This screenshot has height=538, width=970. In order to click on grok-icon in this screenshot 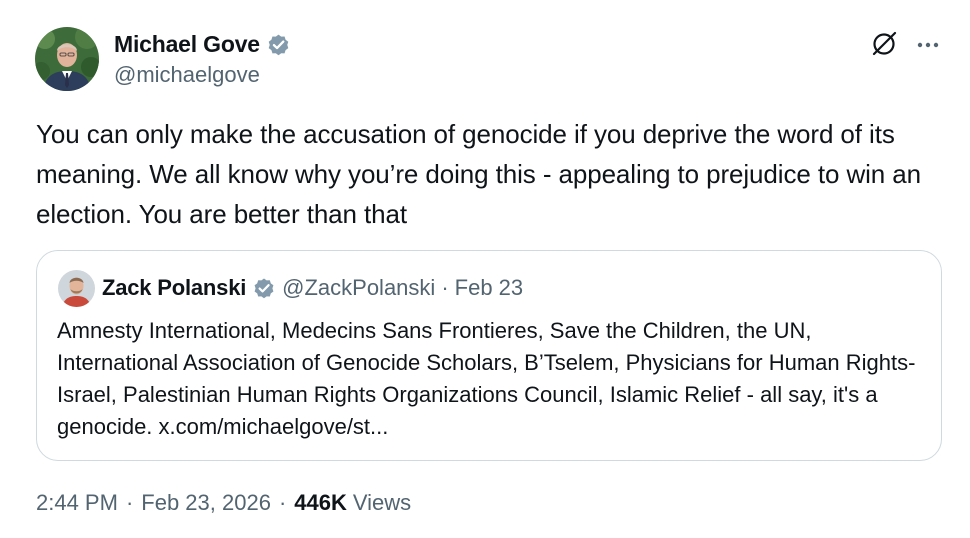, I will do `click(885, 43)`.